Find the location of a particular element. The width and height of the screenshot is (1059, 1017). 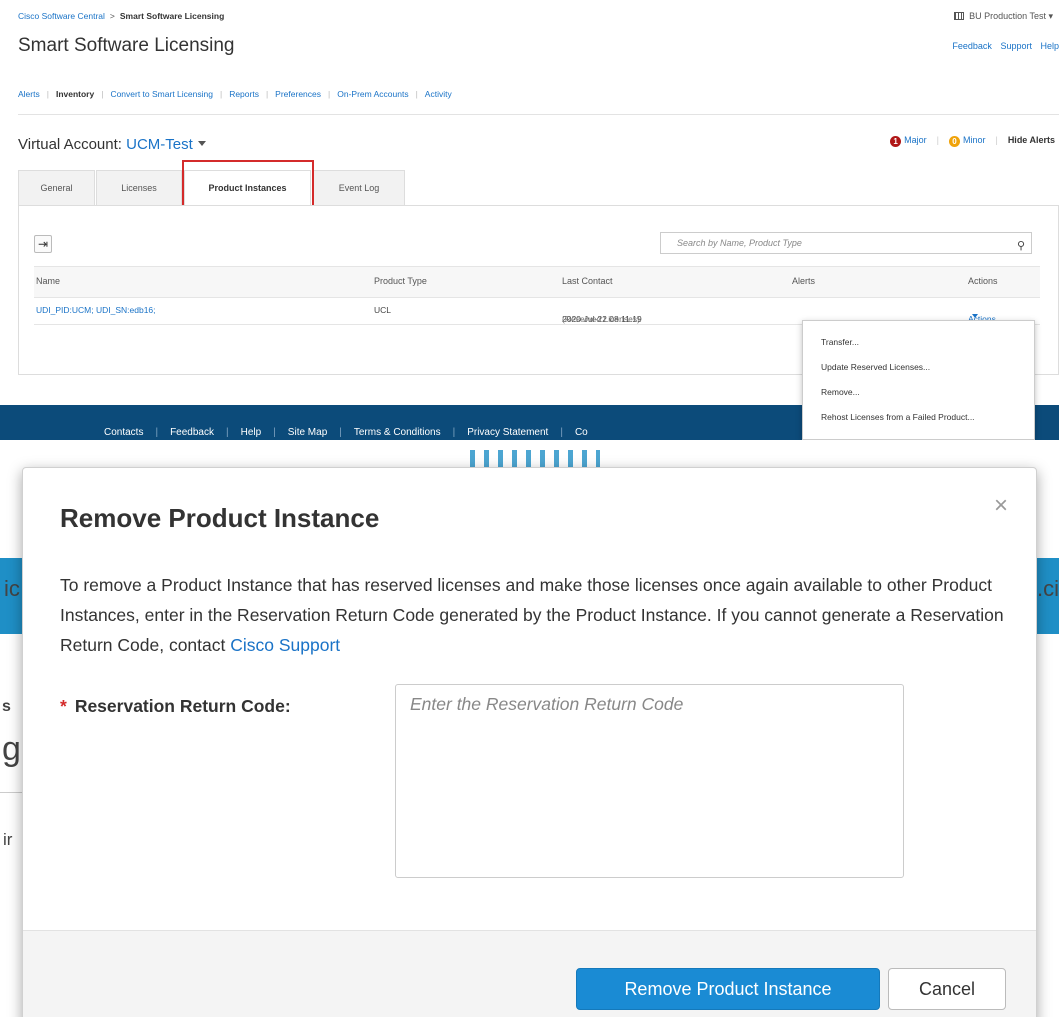

virtual-account-value: UCM-Test is located at coordinates (159, 144).